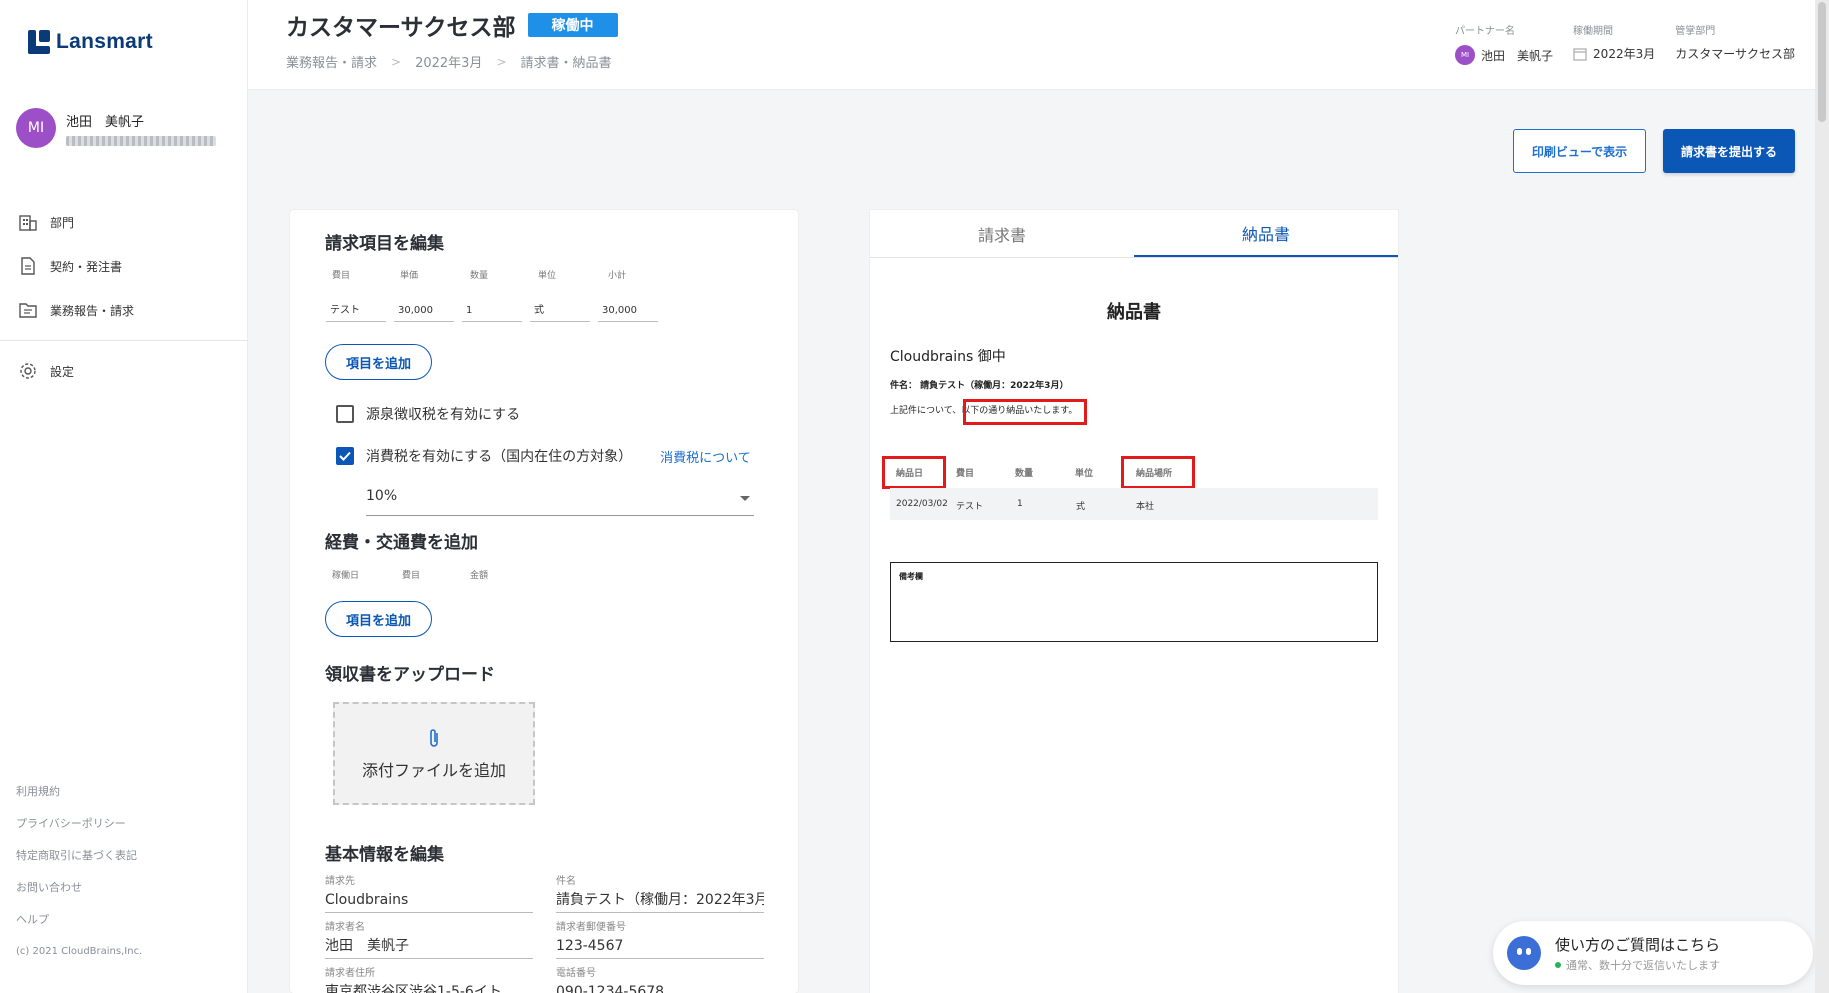  I want to click on footer-link-contact: お問い合わせ, so click(79, 896).